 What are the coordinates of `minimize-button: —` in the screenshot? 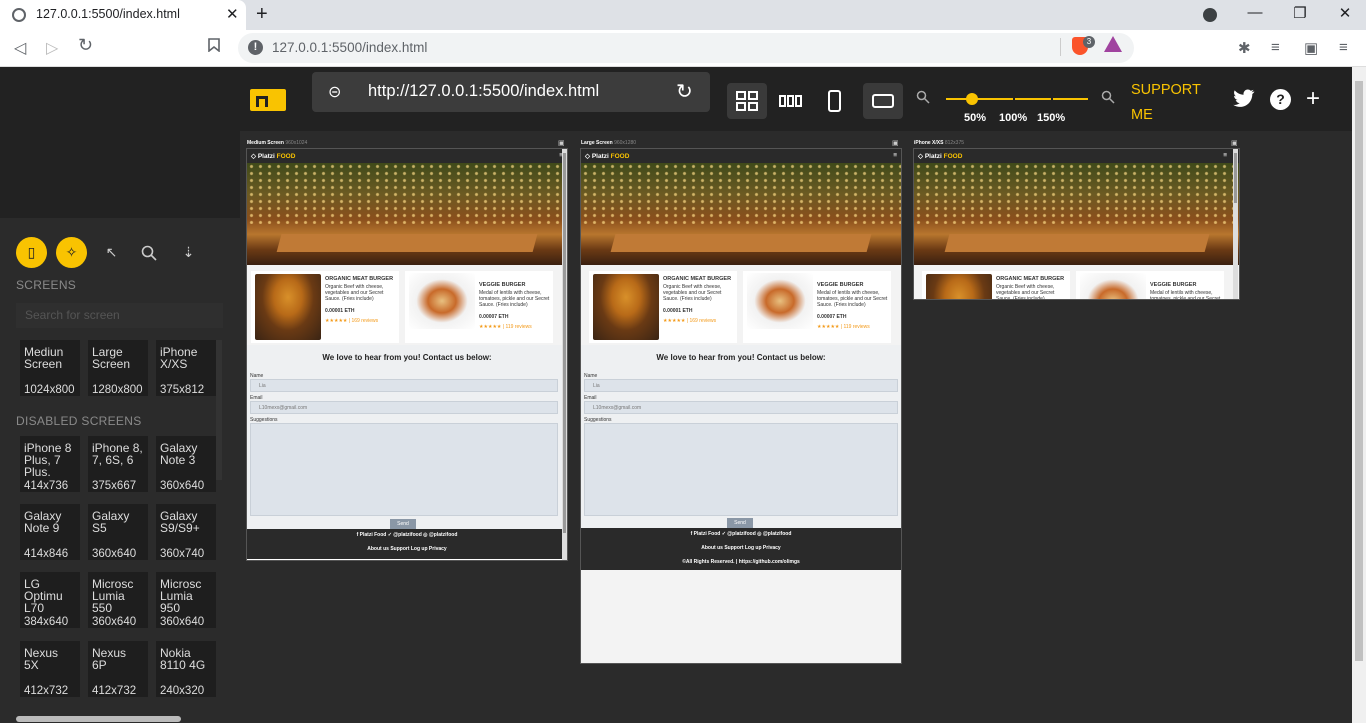 It's located at (1255, 12).